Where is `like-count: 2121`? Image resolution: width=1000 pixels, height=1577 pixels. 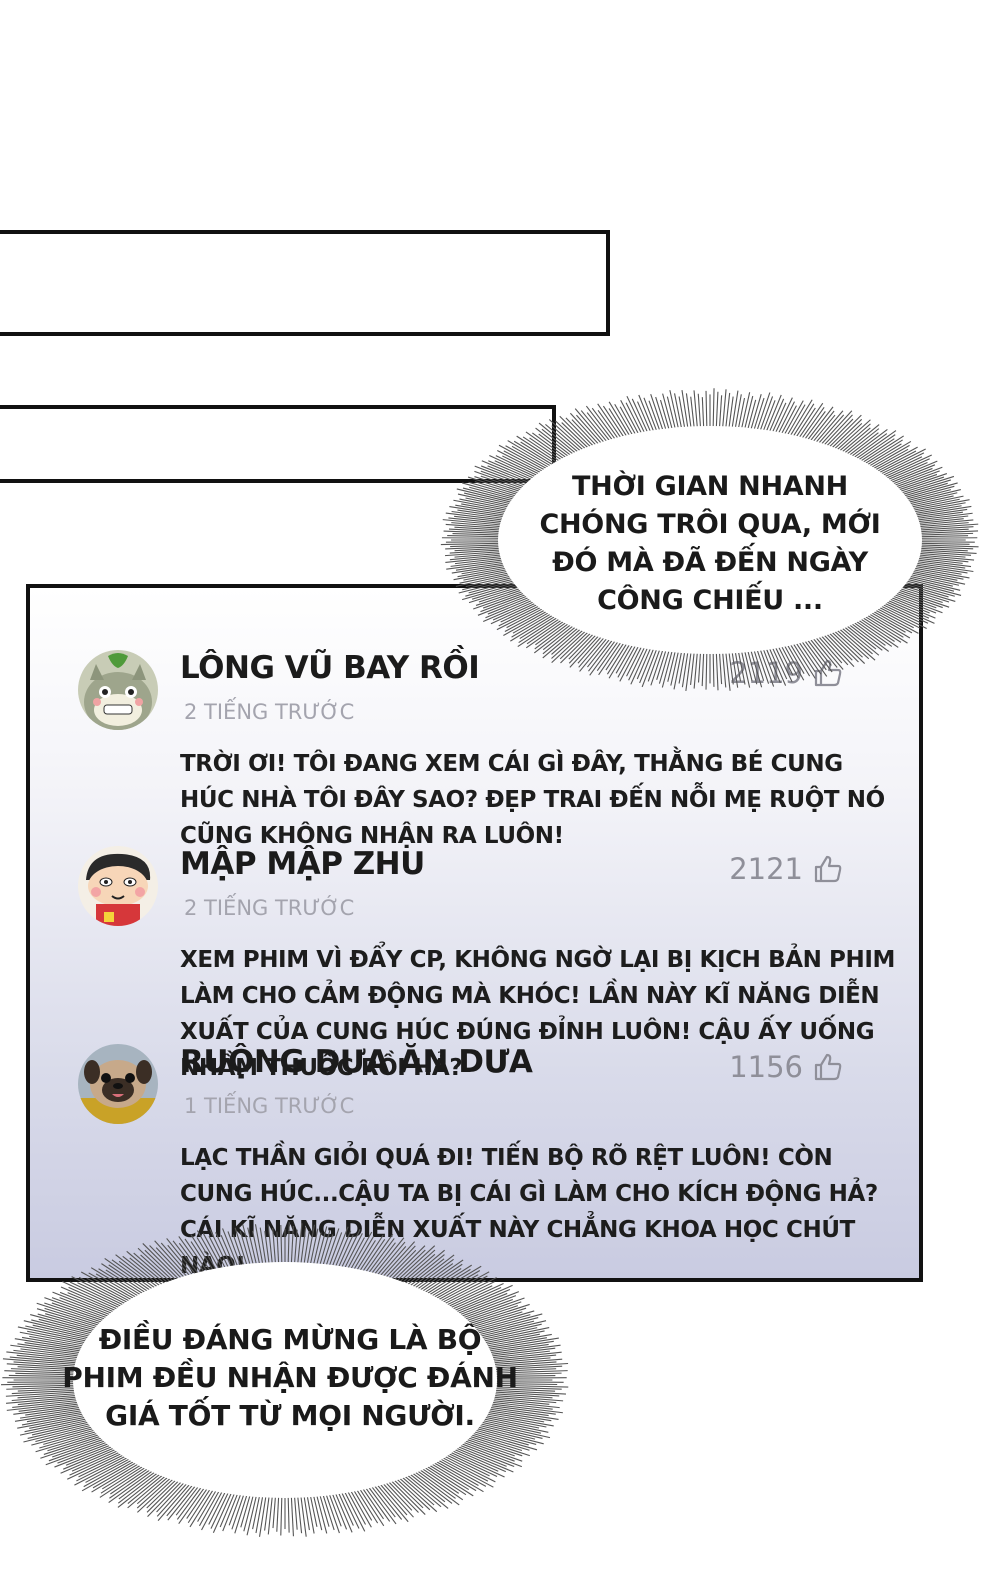 like-count: 2121 is located at coordinates (766, 869).